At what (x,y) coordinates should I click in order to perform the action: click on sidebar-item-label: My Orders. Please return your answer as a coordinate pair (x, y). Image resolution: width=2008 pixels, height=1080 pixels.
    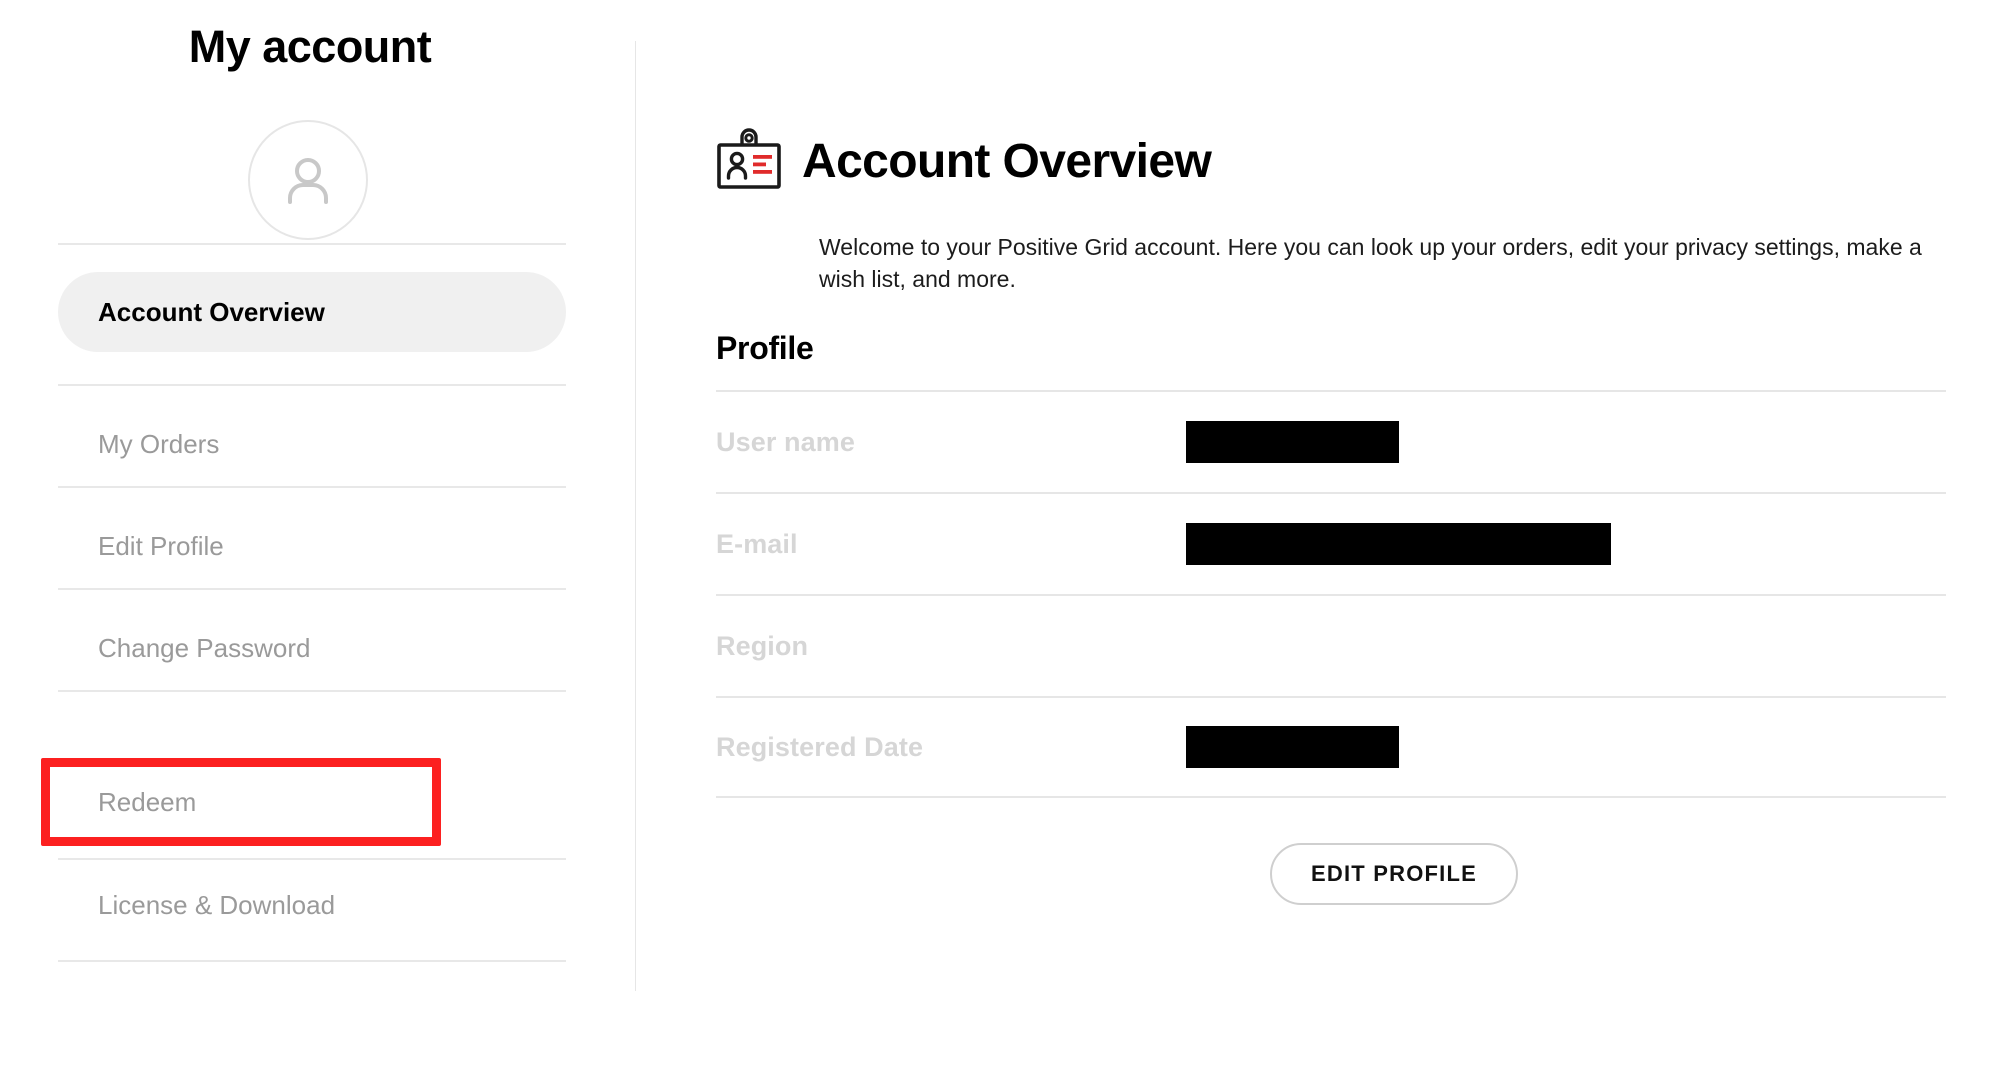
    Looking at the image, I should click on (159, 443).